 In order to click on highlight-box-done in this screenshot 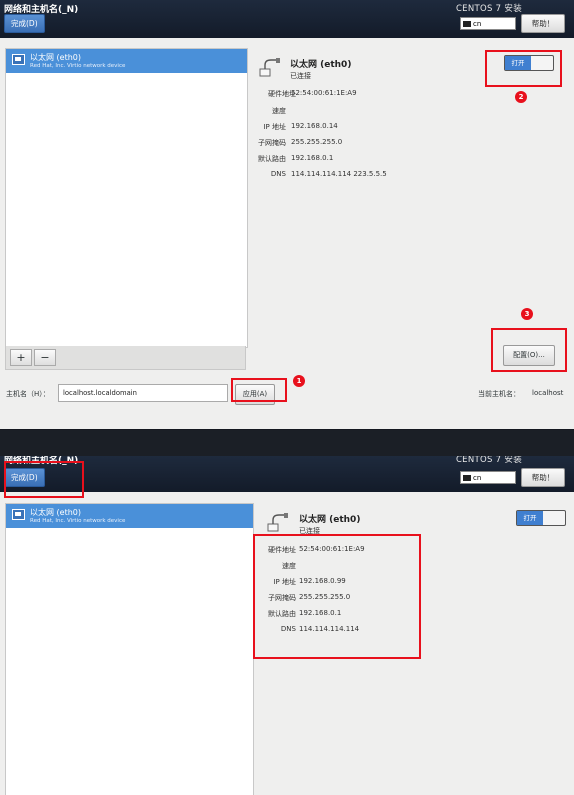, I will do `click(44, 479)`.